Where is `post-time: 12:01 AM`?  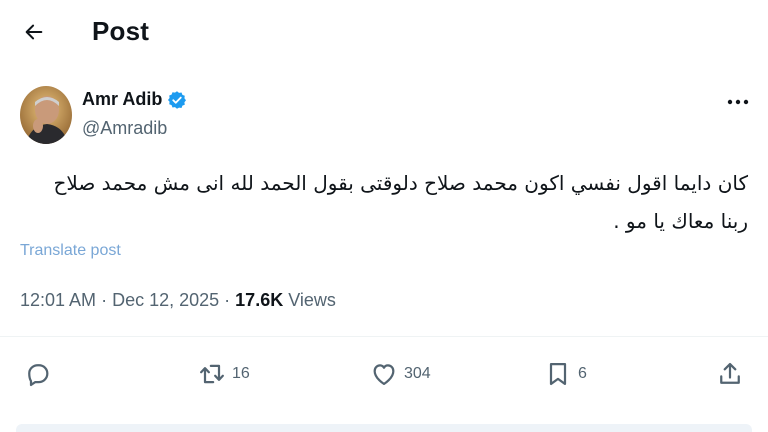
post-time: 12:01 AM is located at coordinates (58, 300).